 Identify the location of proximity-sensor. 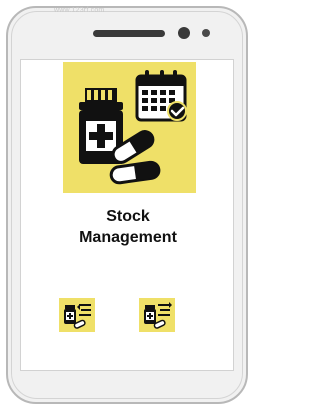
(206, 33).